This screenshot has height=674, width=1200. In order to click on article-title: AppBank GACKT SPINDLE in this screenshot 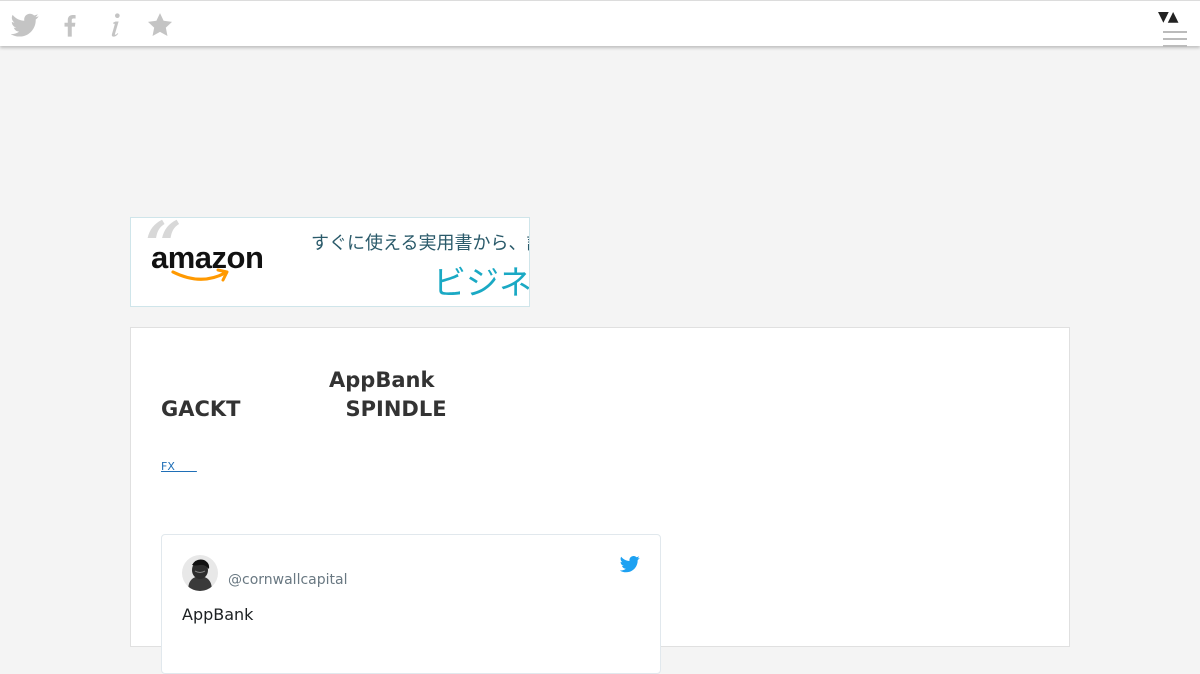, I will do `click(388, 394)`.